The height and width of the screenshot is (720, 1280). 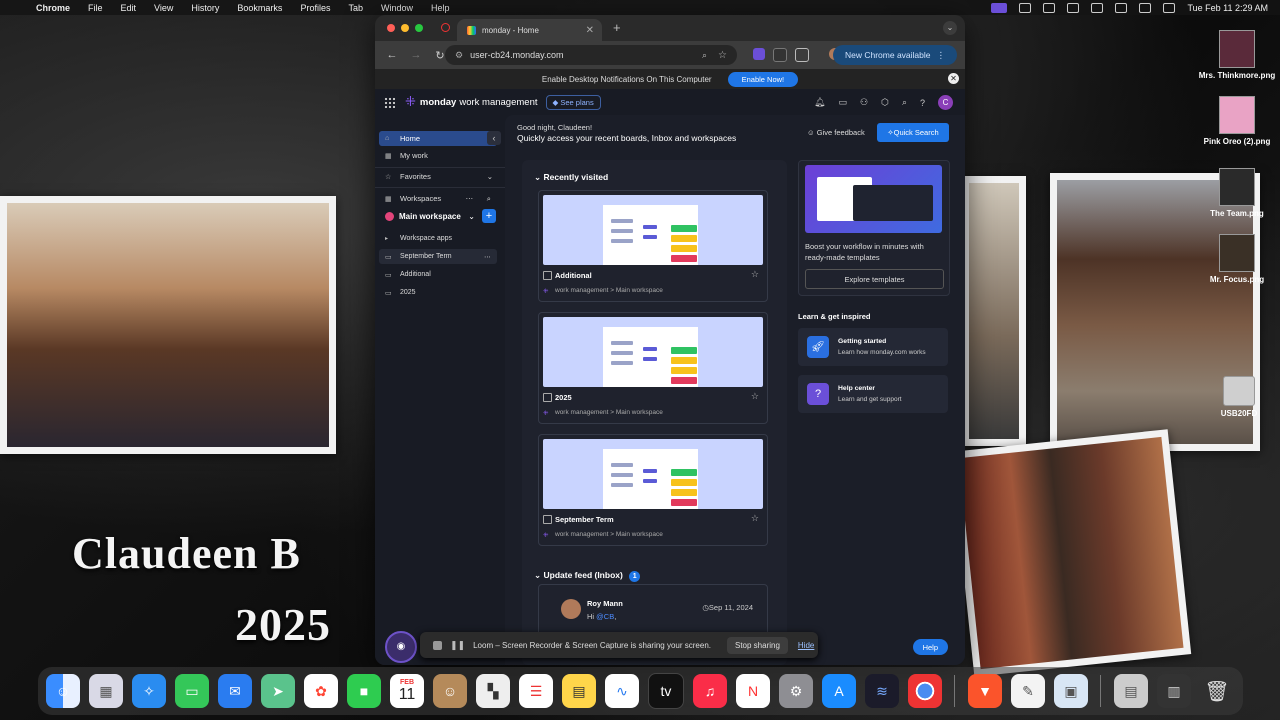 I want to click on stop-recording-icon, so click(x=437, y=645).